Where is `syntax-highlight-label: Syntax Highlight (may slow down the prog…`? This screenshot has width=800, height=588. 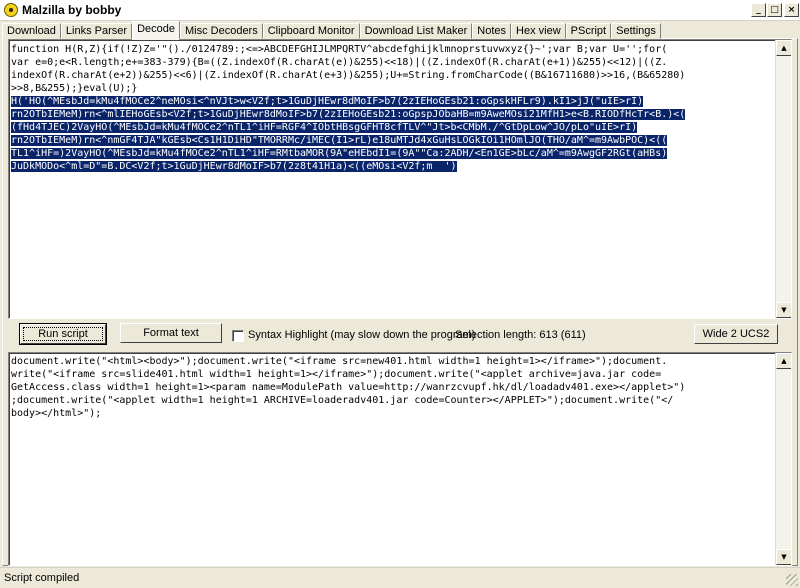 syntax-highlight-label: Syntax Highlight (may slow down the prog… is located at coordinates (362, 335).